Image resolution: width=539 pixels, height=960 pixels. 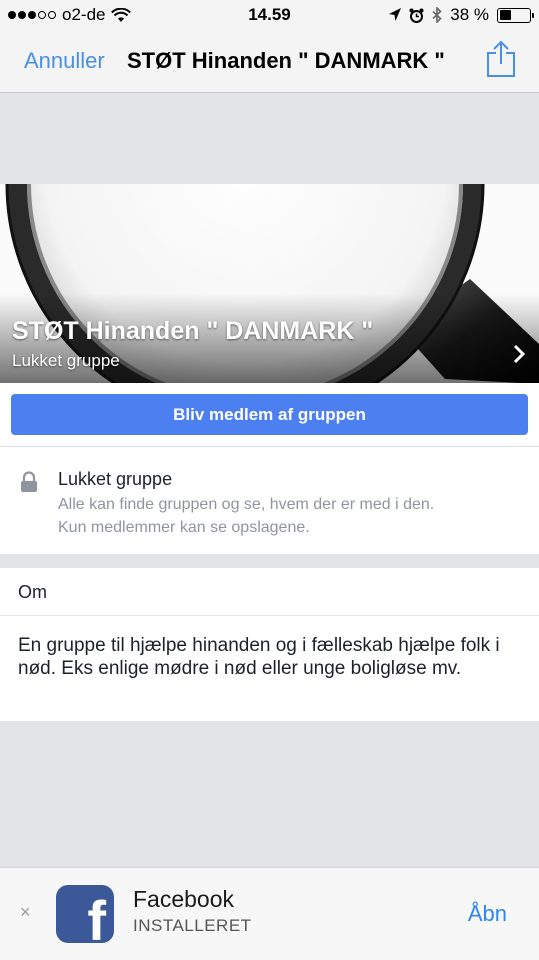 I want to click on bluetooth-icon, so click(x=437, y=15).